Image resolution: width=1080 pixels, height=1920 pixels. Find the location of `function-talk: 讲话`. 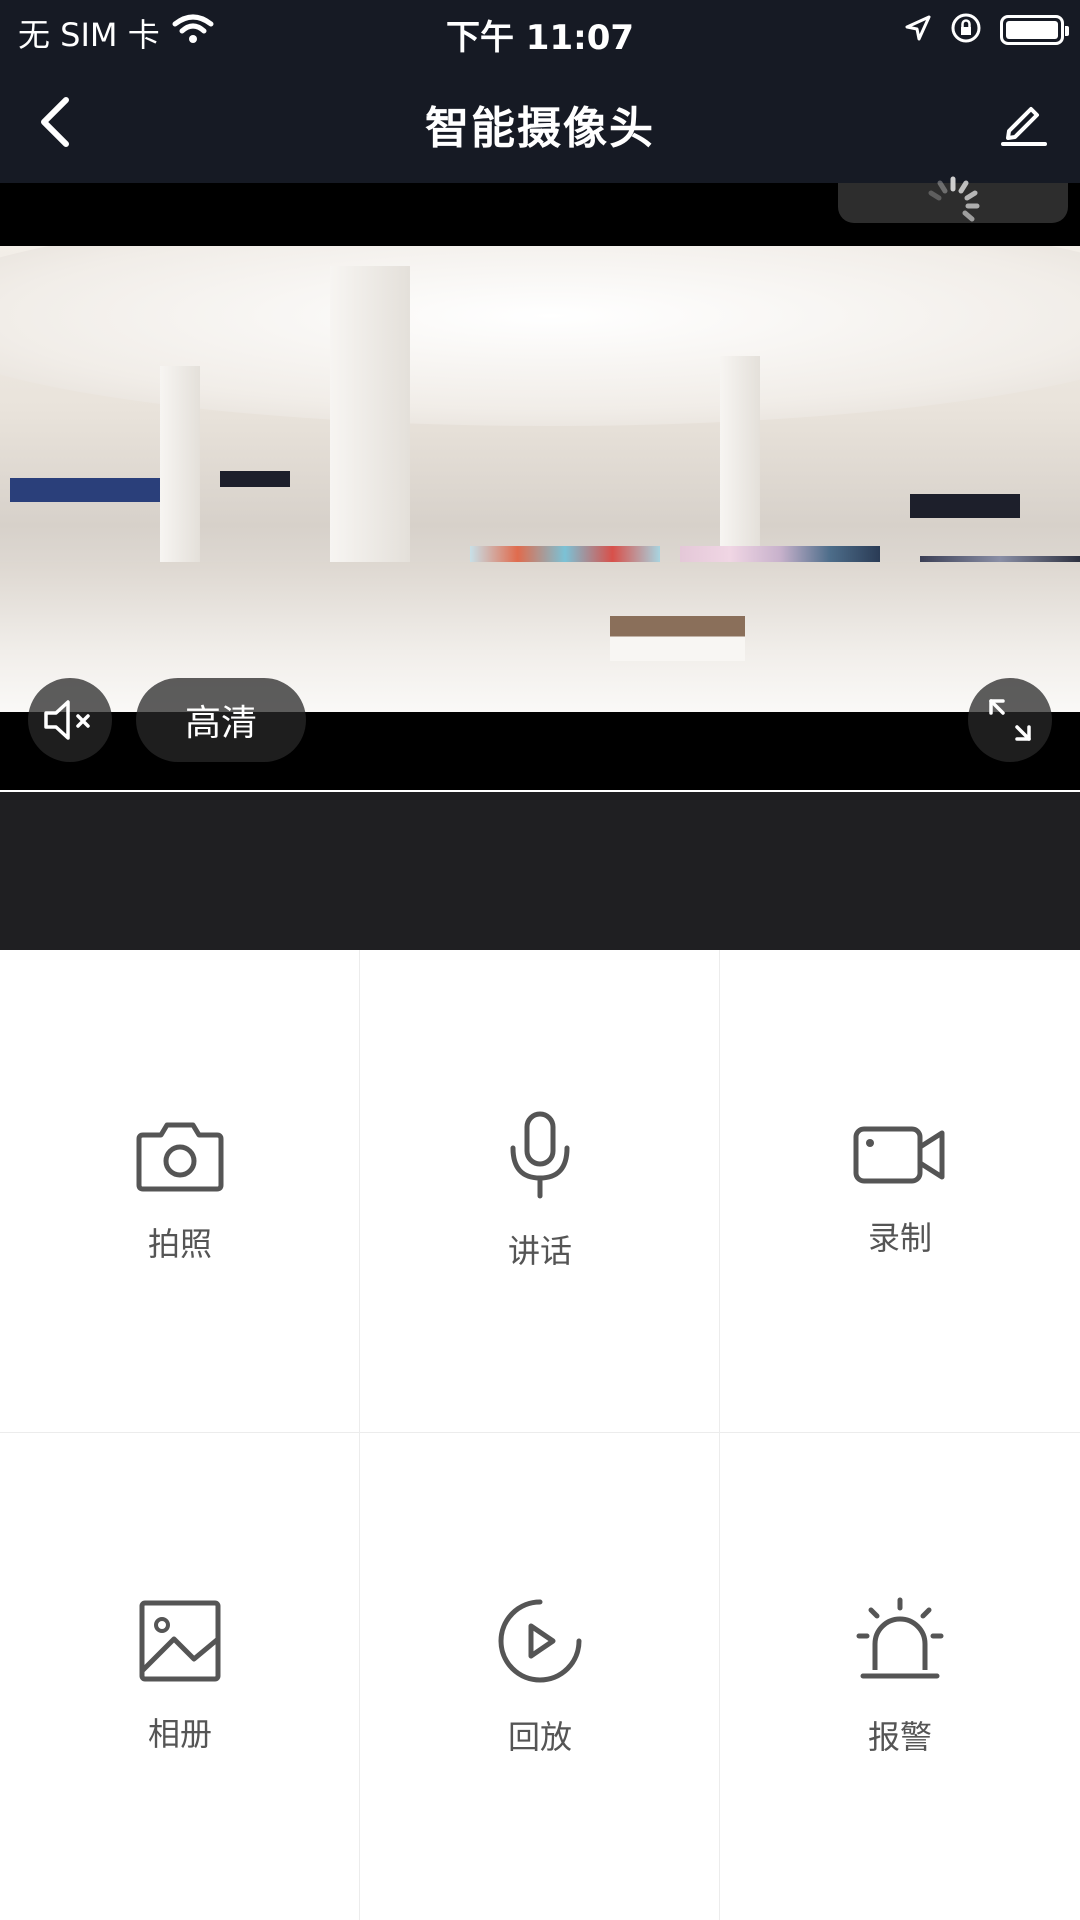

function-talk: 讲话 is located at coordinates (540, 1191).